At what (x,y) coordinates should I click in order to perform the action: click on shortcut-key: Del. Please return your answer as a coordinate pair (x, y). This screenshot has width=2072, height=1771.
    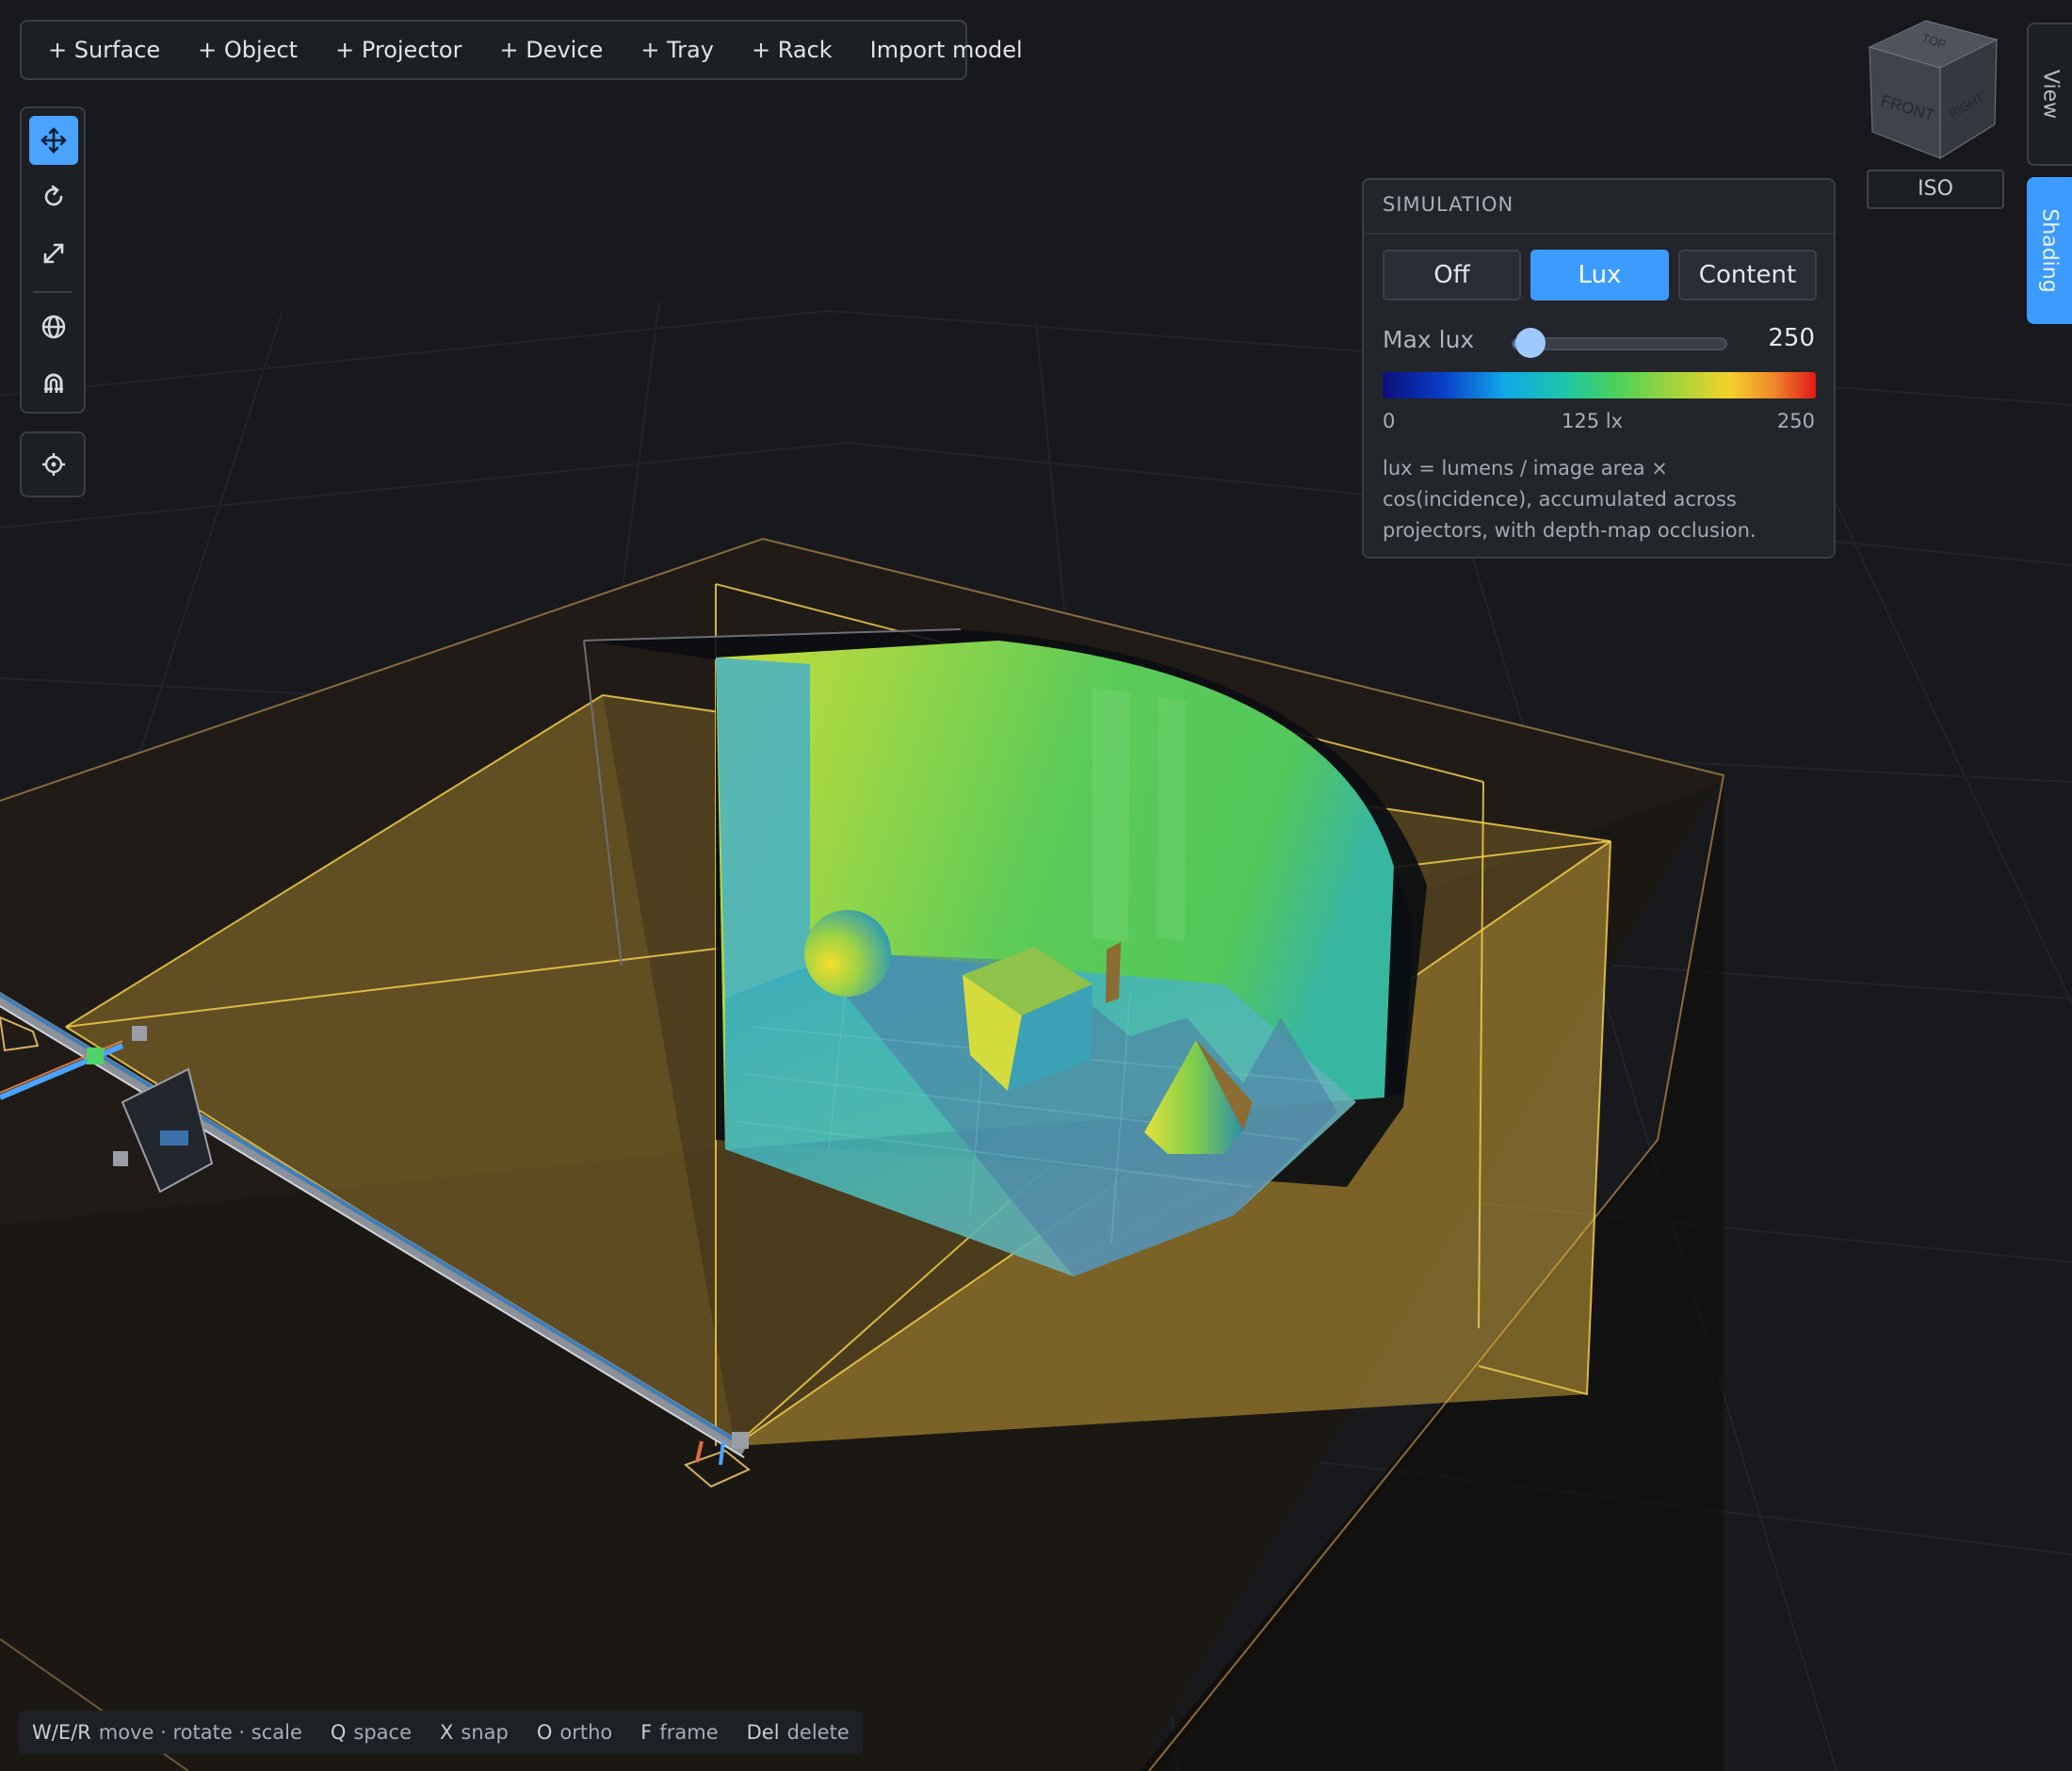
    Looking at the image, I should click on (763, 1732).